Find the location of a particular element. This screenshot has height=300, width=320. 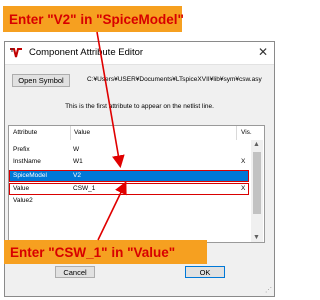

arrow-to-value is located at coordinates (112, 211).